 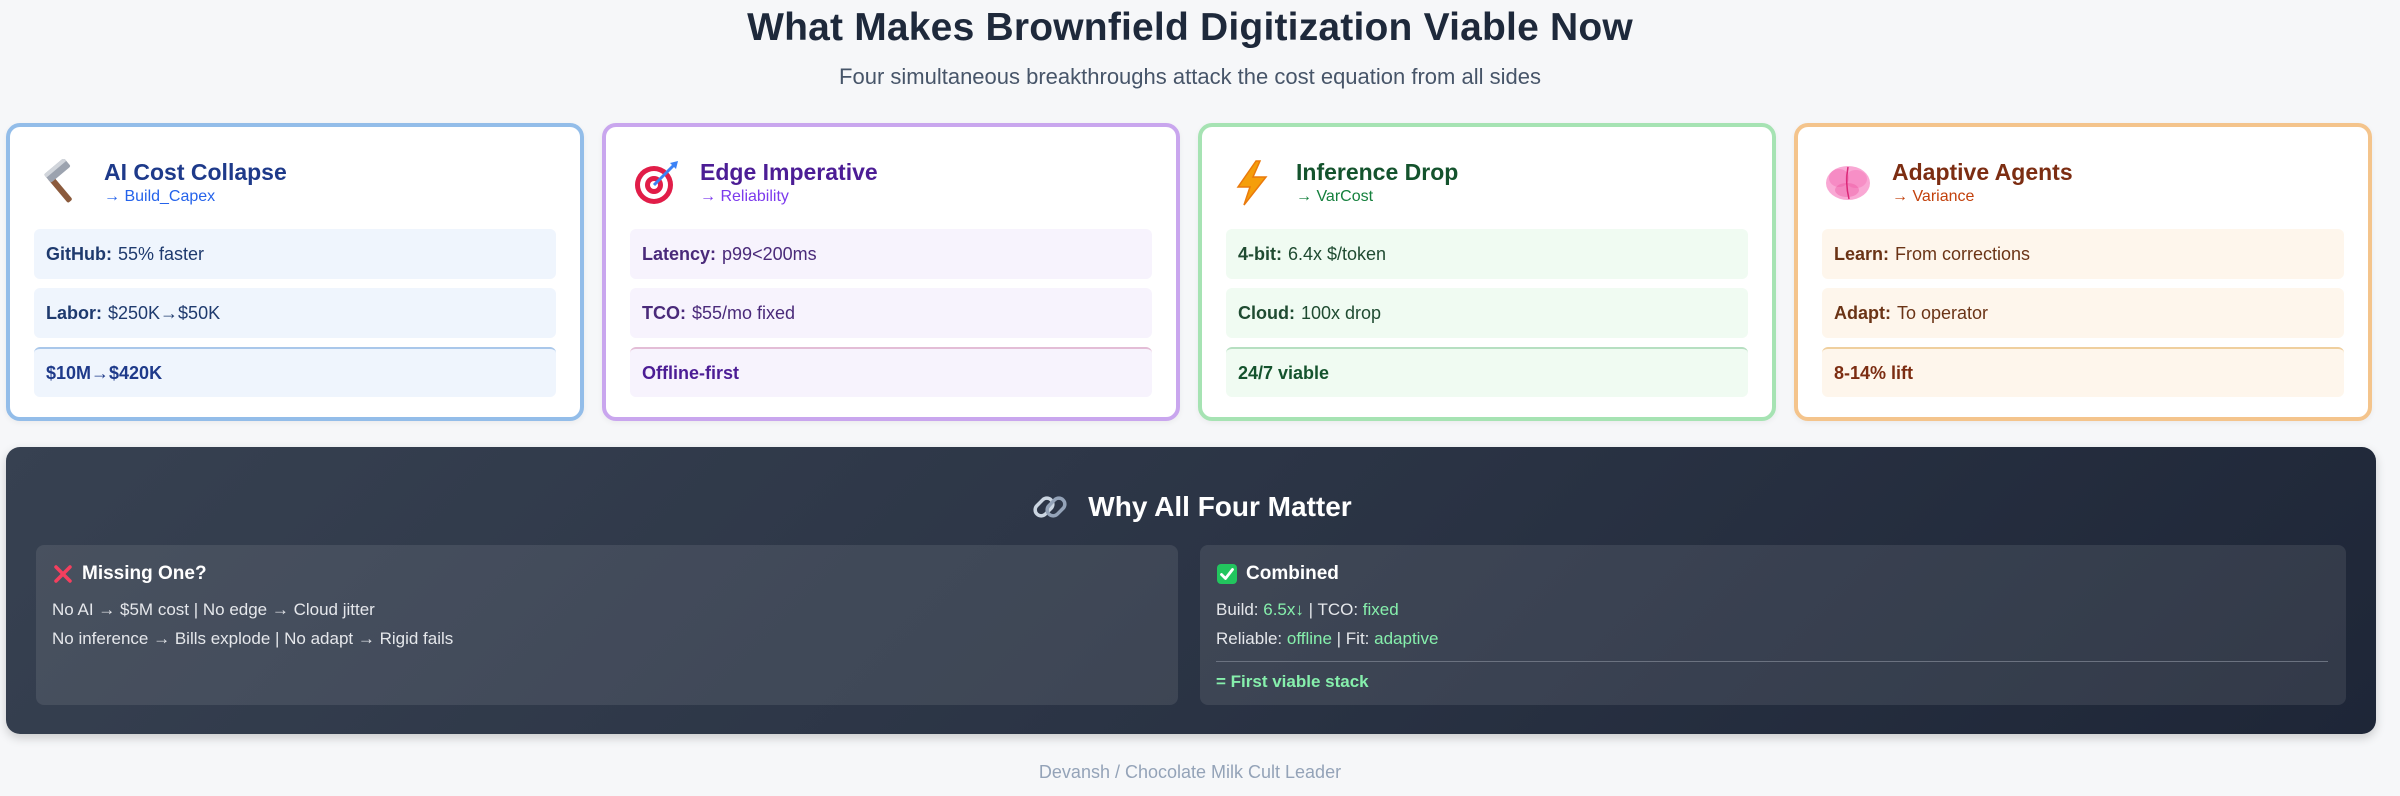 I want to click on row-label: GitHub:, so click(x=79, y=253).